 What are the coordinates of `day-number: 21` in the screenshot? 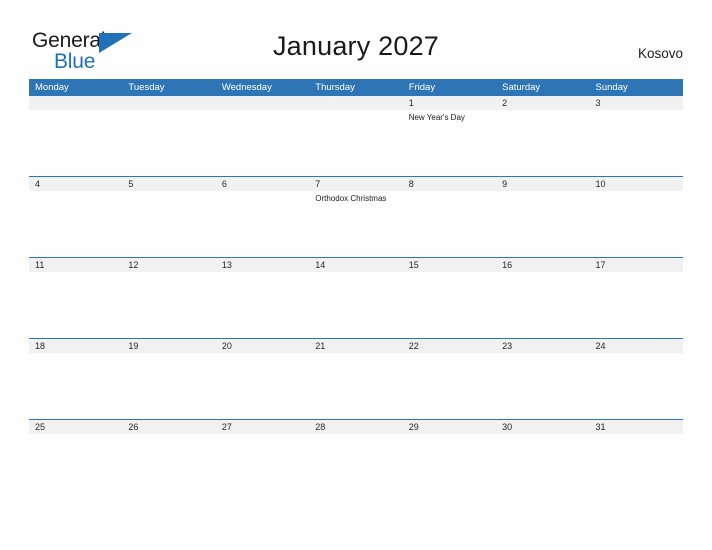 It's located at (355, 346).